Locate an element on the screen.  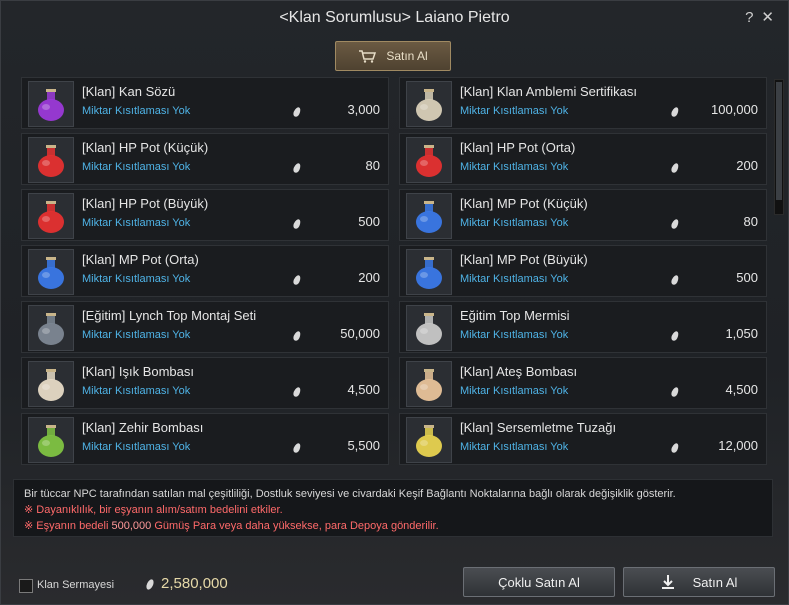
item-name: [Klan] Zehir Bombası is located at coordinates (143, 427).